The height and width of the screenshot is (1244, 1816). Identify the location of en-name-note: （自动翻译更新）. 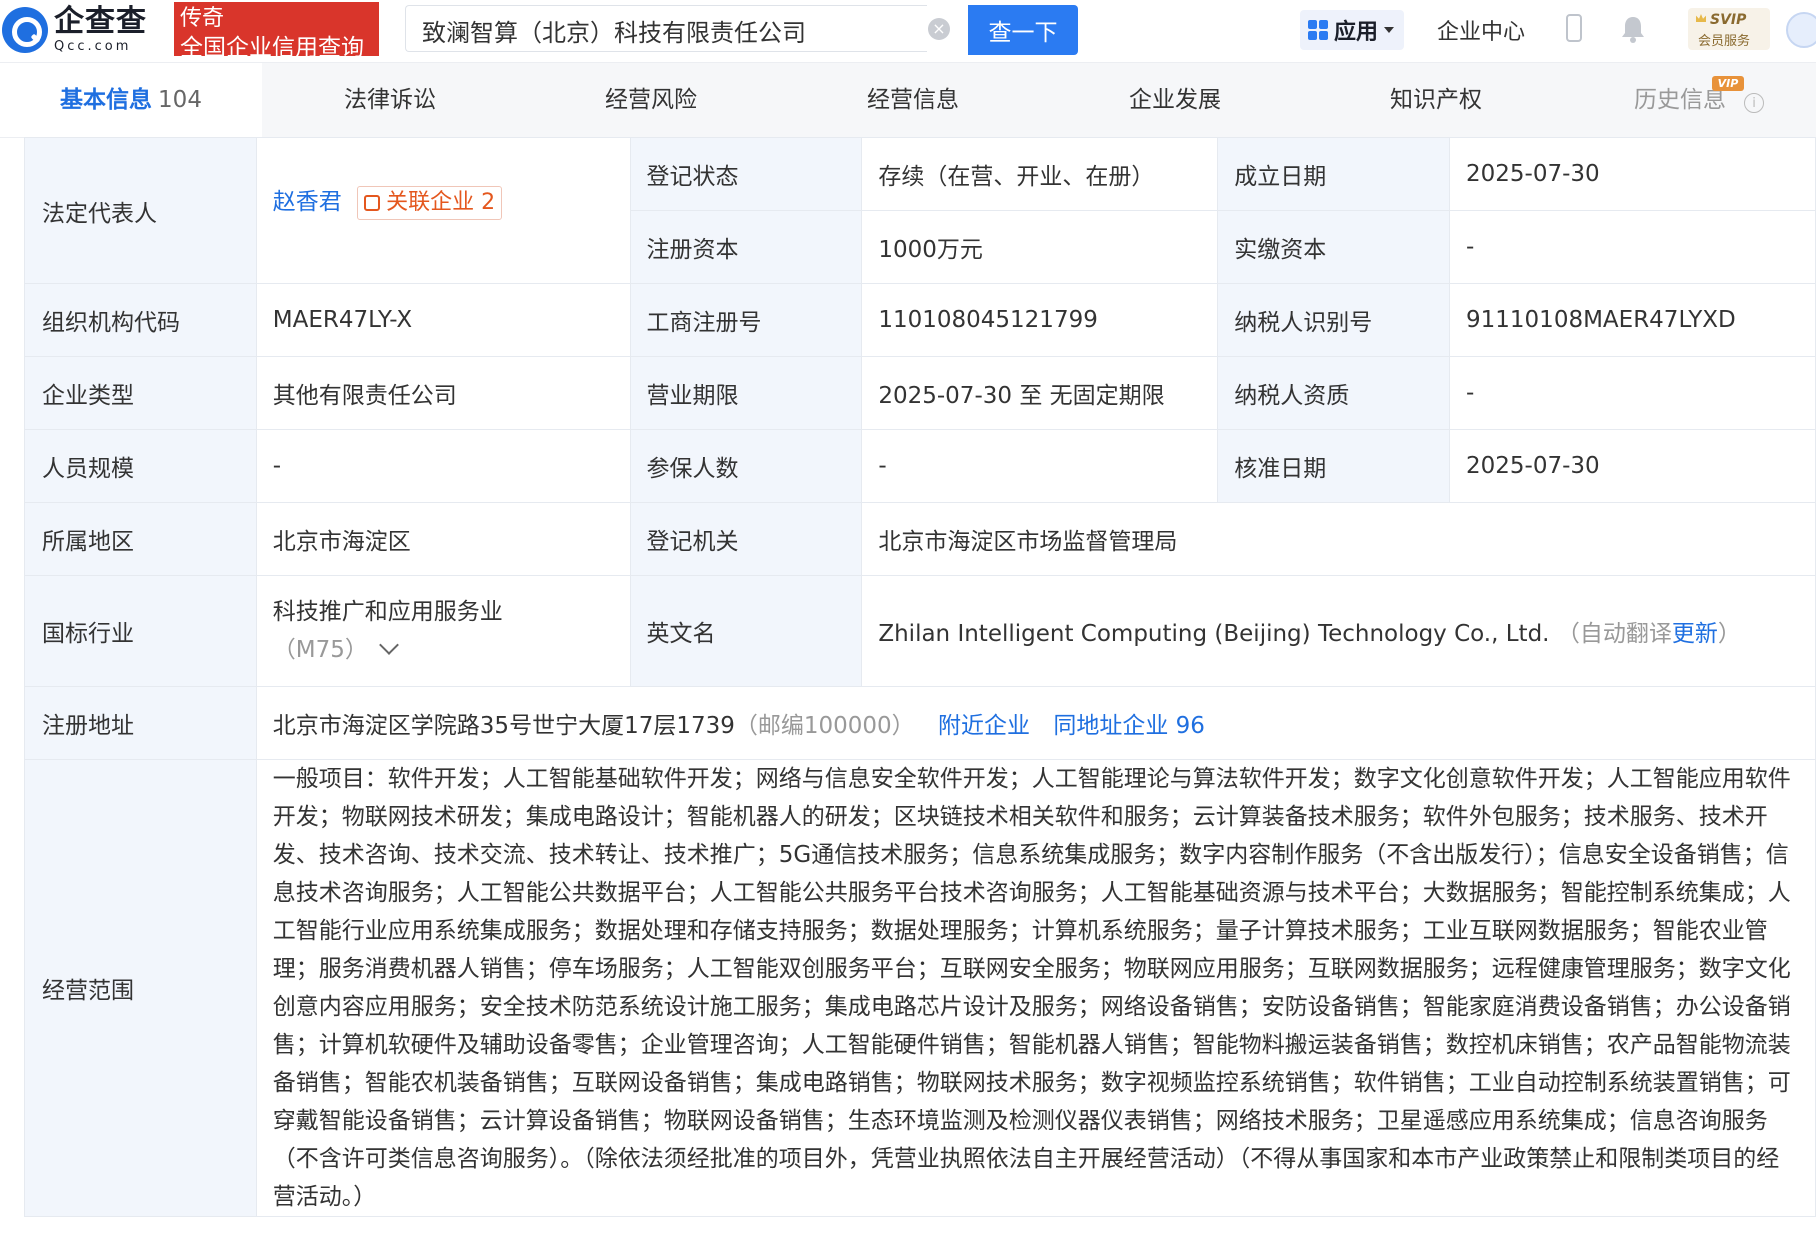
(1649, 634).